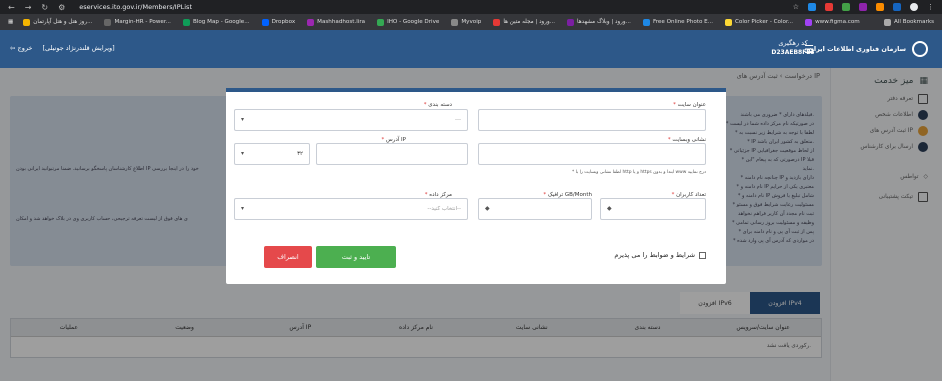 The image size is (942, 381). What do you see at coordinates (654, 255) in the screenshot?
I see `agree-text: شرایط و ضوابط را می پذیرم` at bounding box center [654, 255].